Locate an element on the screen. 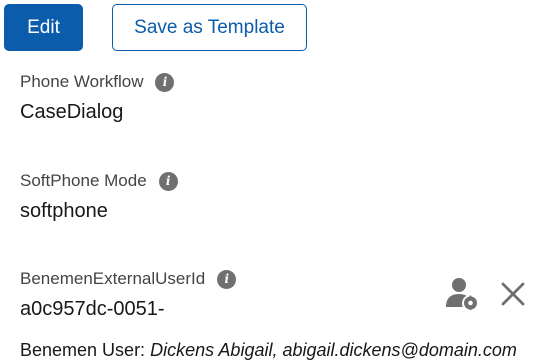 The height and width of the screenshot is (362, 549). softphone-mode-label-text: SoftPhone Mode is located at coordinates (83, 180).